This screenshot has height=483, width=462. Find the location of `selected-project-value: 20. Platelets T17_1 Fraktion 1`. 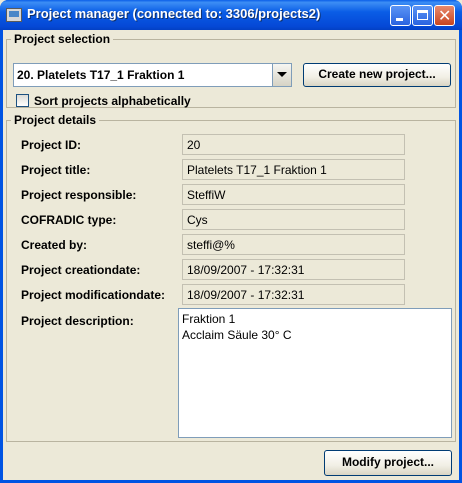

selected-project-value: 20. Platelets T17_1 Fraktion 1 is located at coordinates (101, 75).